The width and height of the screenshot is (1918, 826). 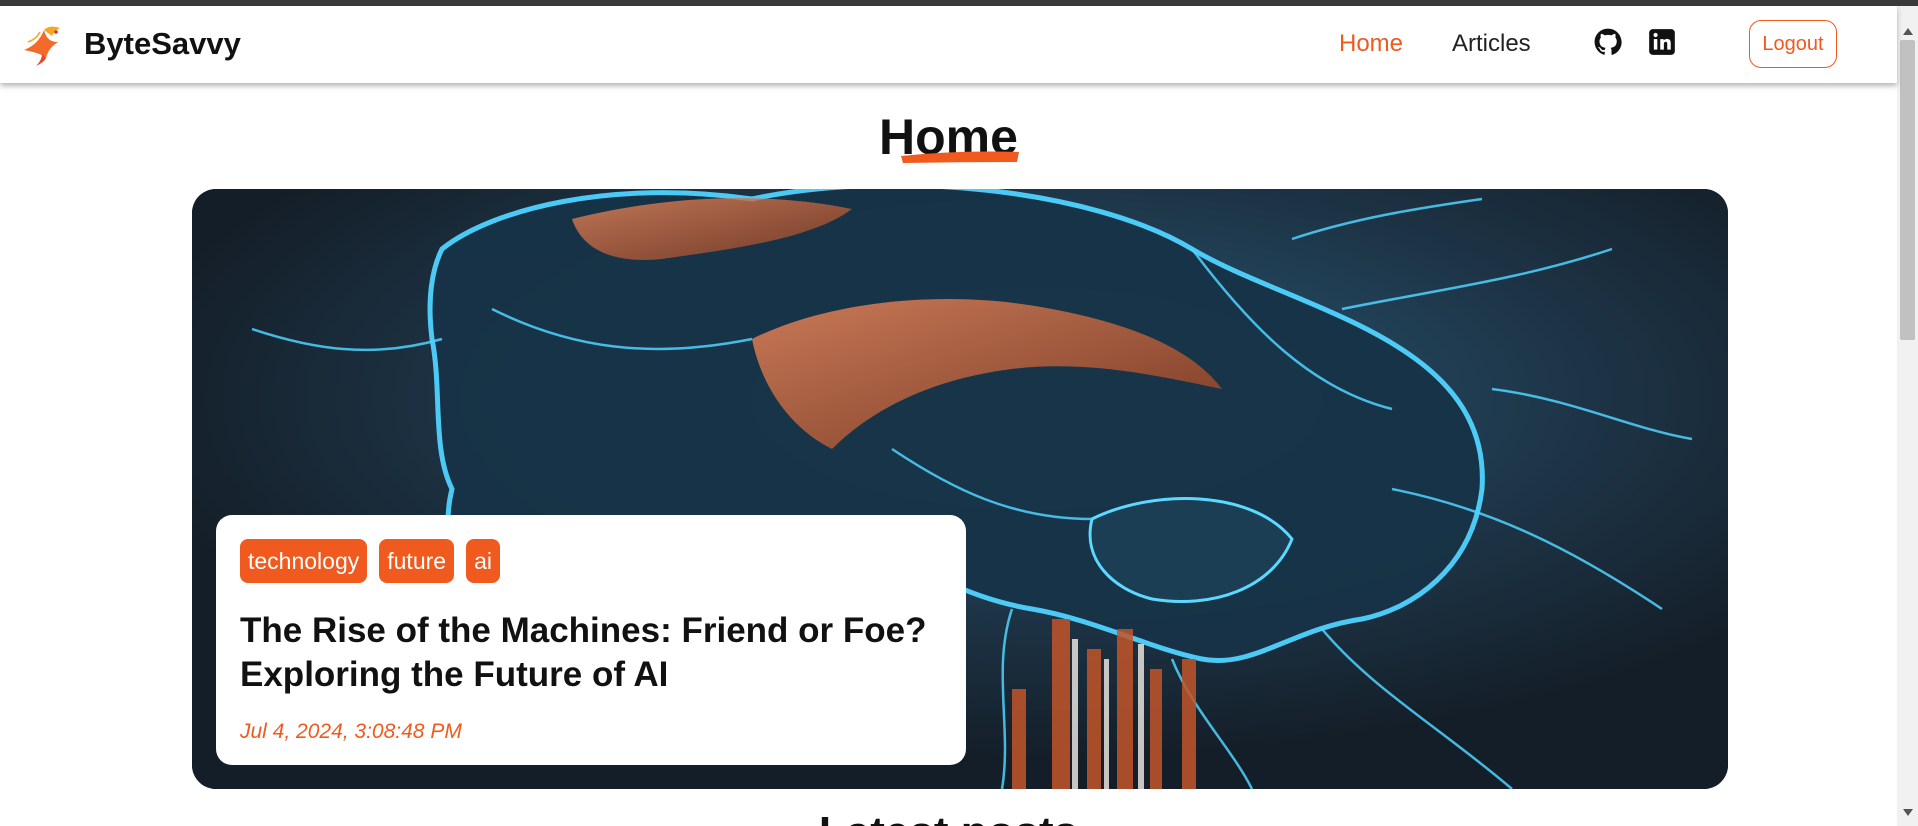 I want to click on phoenix-bird-icon, so click(x=42, y=46).